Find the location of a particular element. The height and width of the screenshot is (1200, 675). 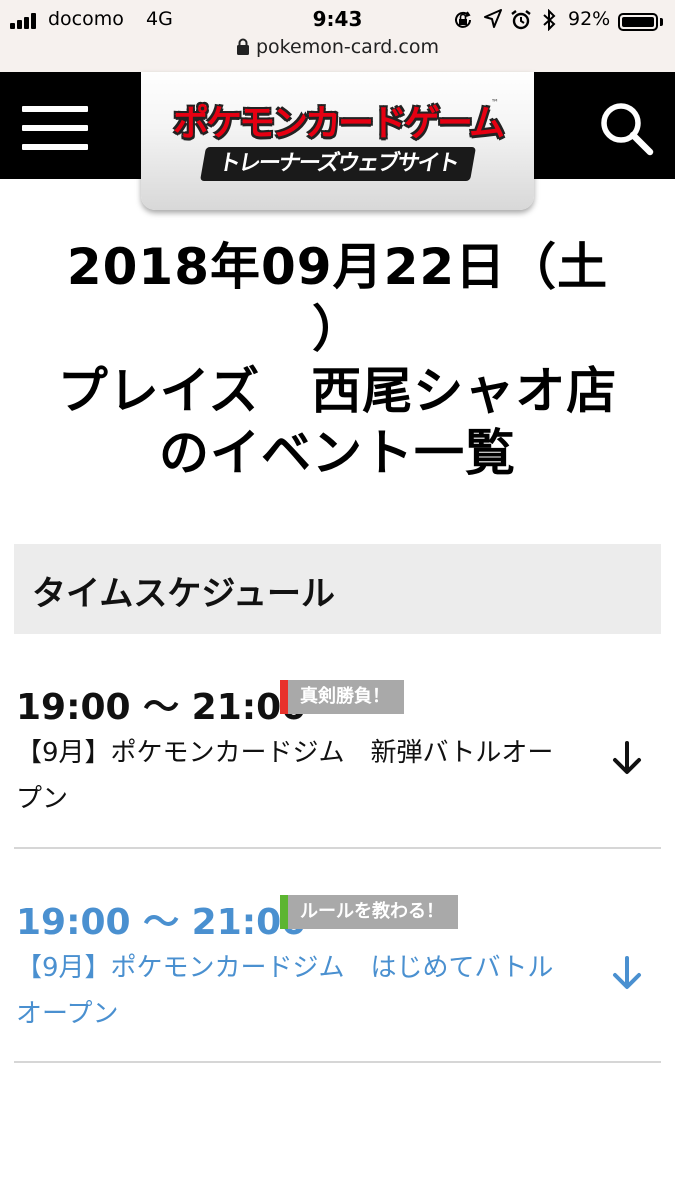

location-icon is located at coordinates (493, 18).